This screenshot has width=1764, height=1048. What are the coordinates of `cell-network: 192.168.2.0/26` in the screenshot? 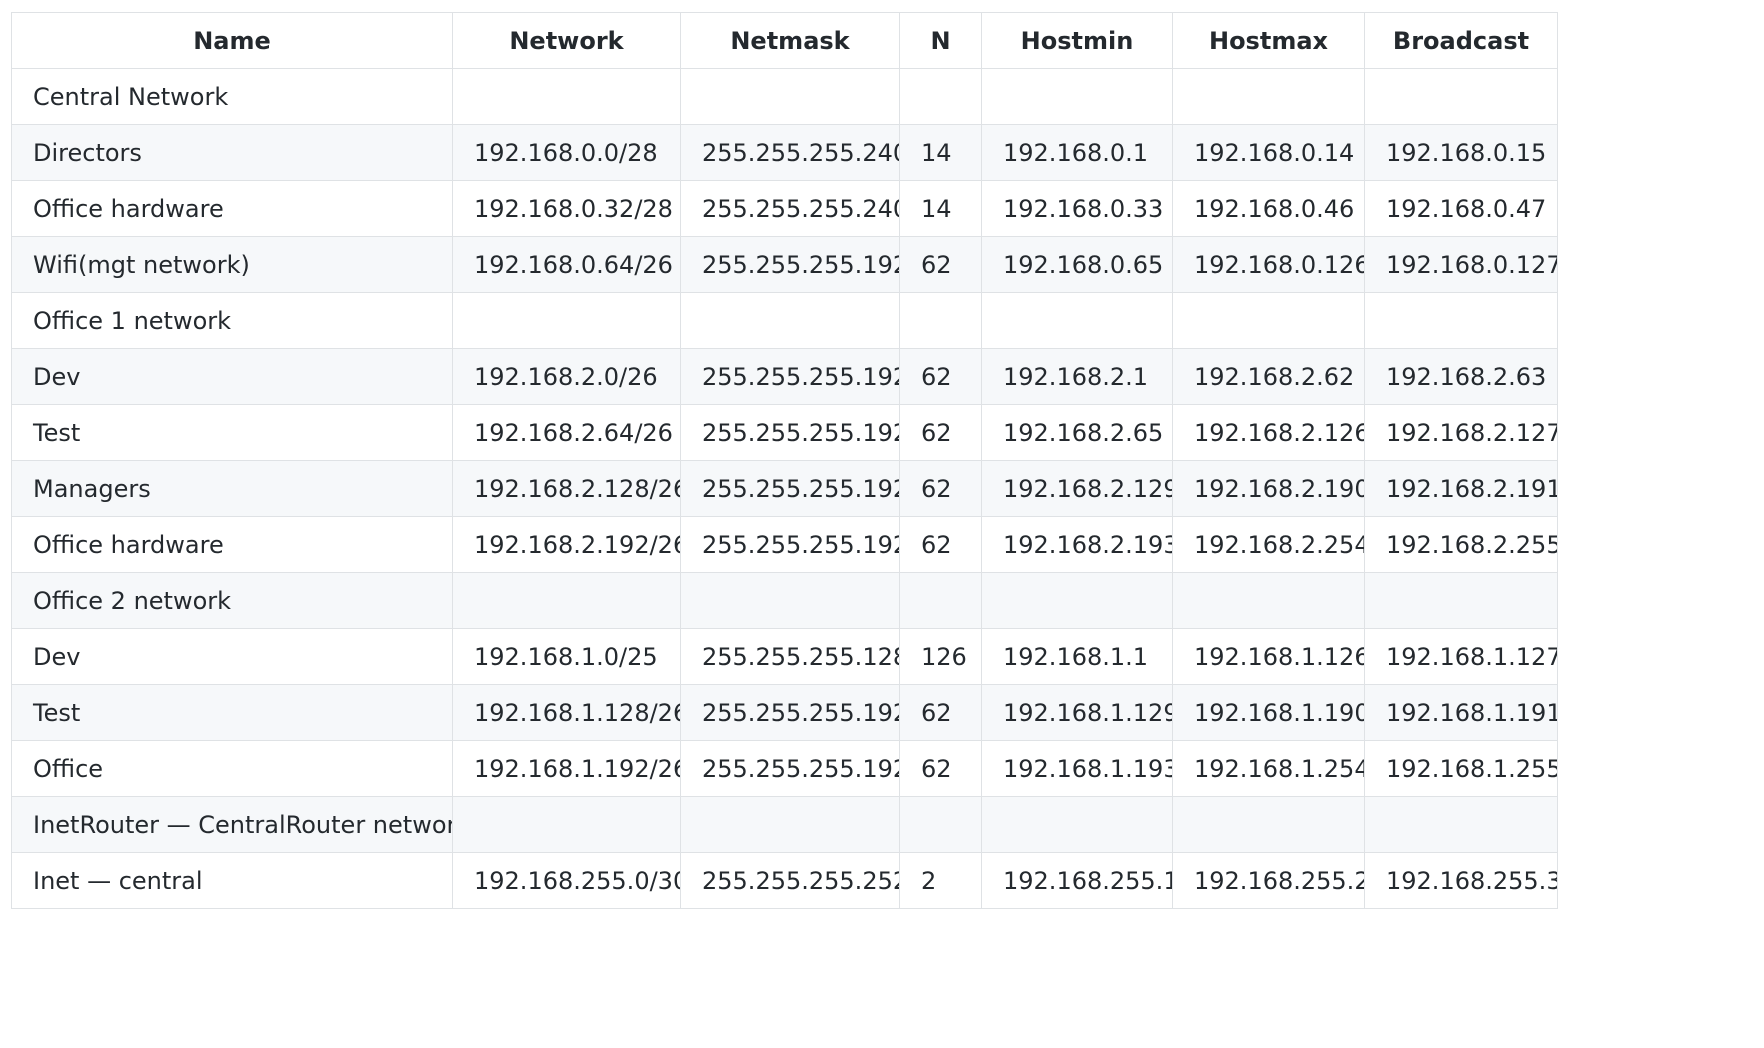 It's located at (566, 376).